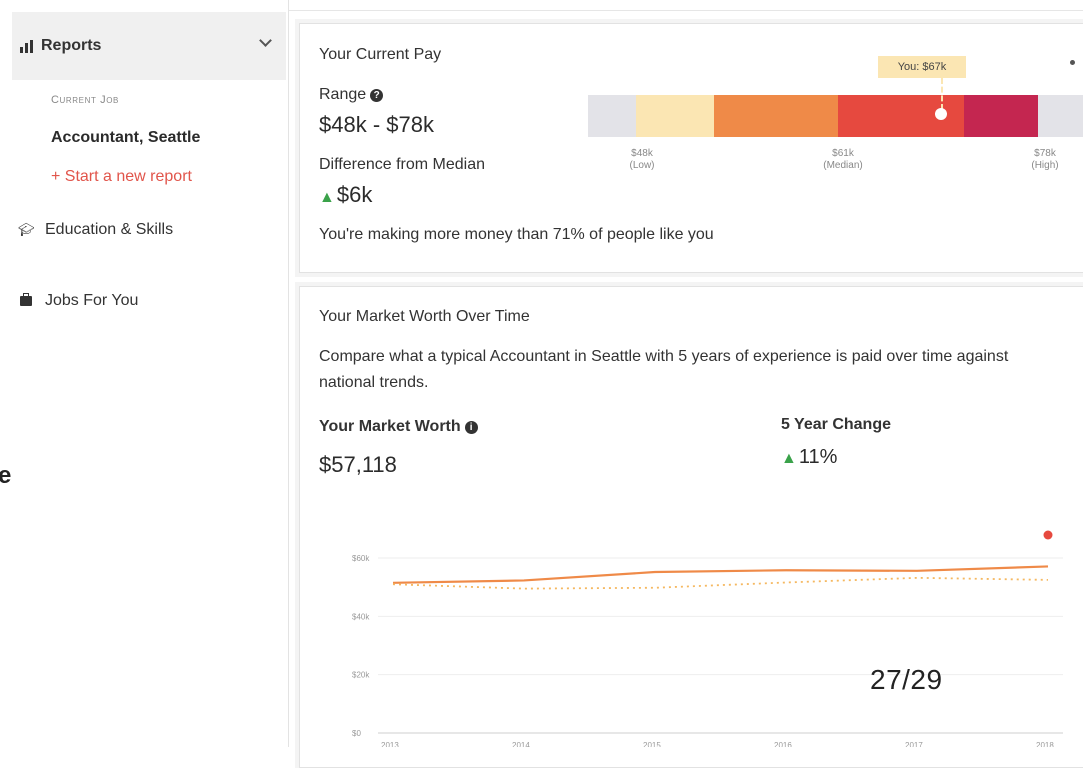 Image resolution: width=1083 pixels, height=768 pixels. What do you see at coordinates (922, 67) in the screenshot?
I see `your-pay-tag: You: $67k` at bounding box center [922, 67].